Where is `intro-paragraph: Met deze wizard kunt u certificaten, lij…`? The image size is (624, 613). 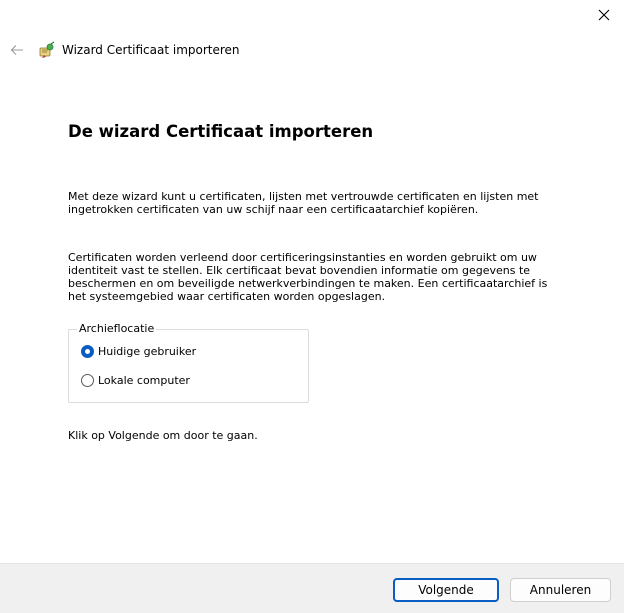 intro-paragraph: Met deze wizard kunt u certificaten, lij… is located at coordinates (303, 203).